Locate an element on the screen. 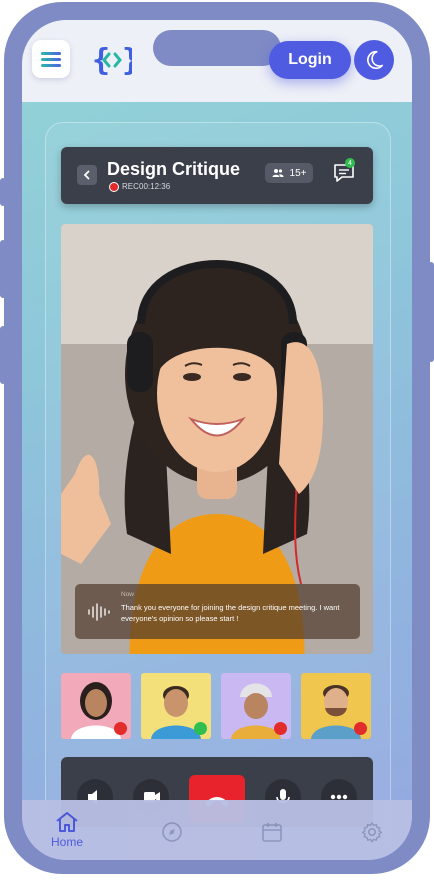 The width and height of the screenshot is (434, 880). gear-icon is located at coordinates (372, 832).